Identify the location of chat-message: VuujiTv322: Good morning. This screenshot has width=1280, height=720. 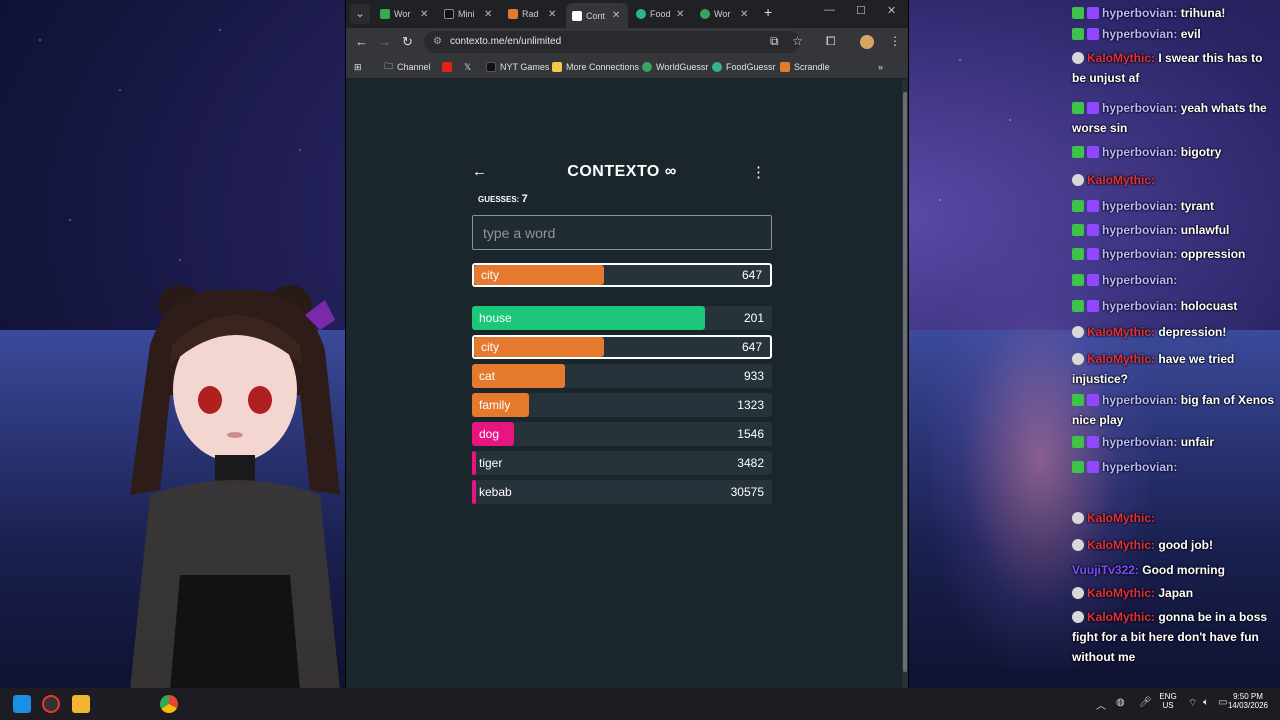
(1174, 570).